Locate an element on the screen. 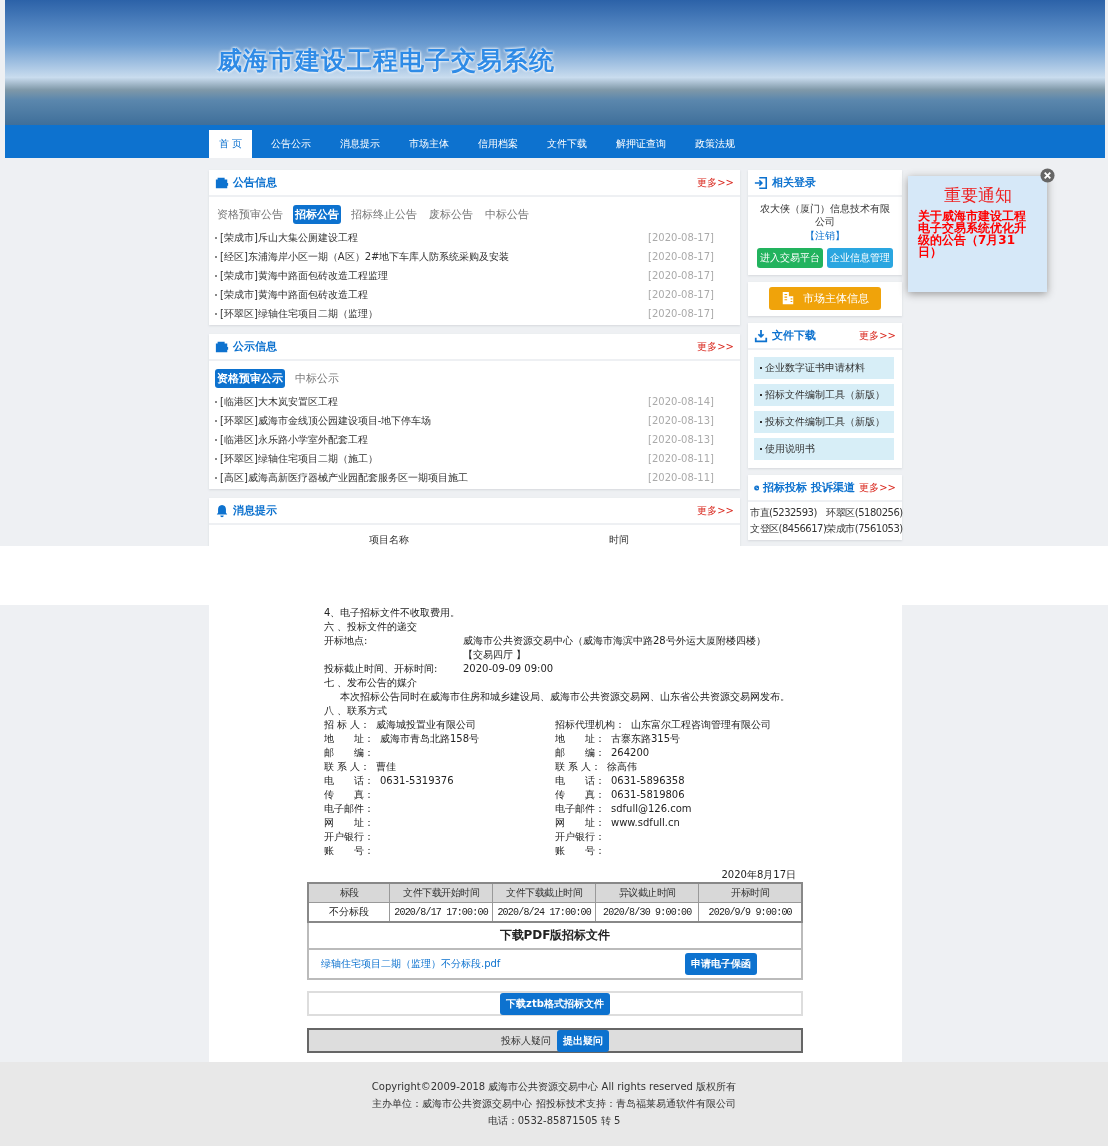 The width and height of the screenshot is (1108, 1146). question-label: 投标人疑问 is located at coordinates (526, 1040).